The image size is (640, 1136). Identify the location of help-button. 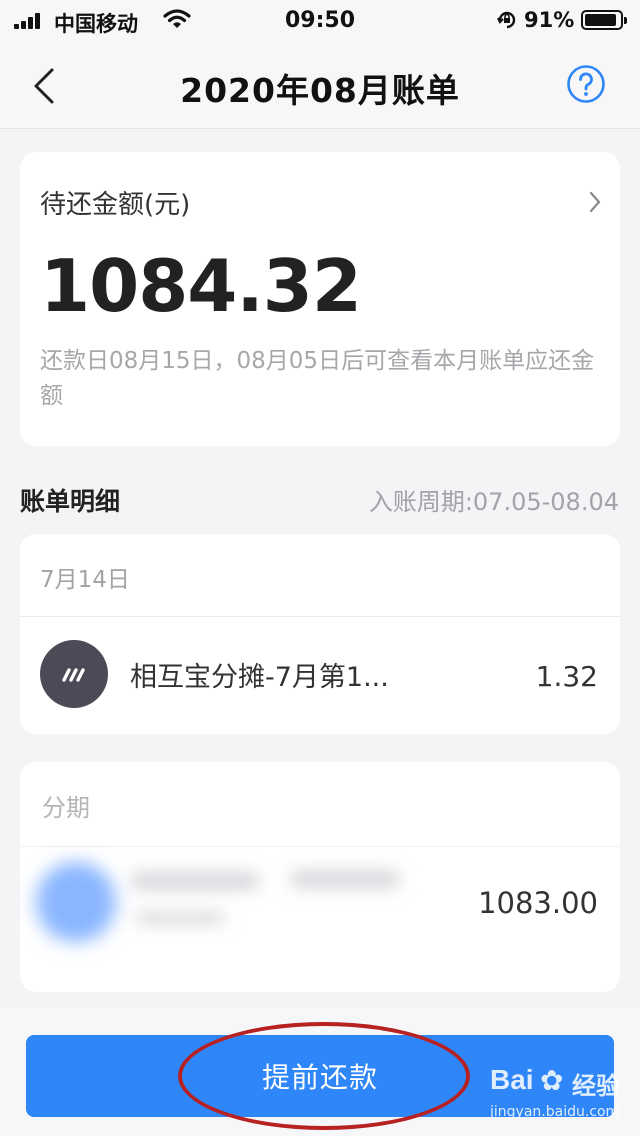
(586, 84).